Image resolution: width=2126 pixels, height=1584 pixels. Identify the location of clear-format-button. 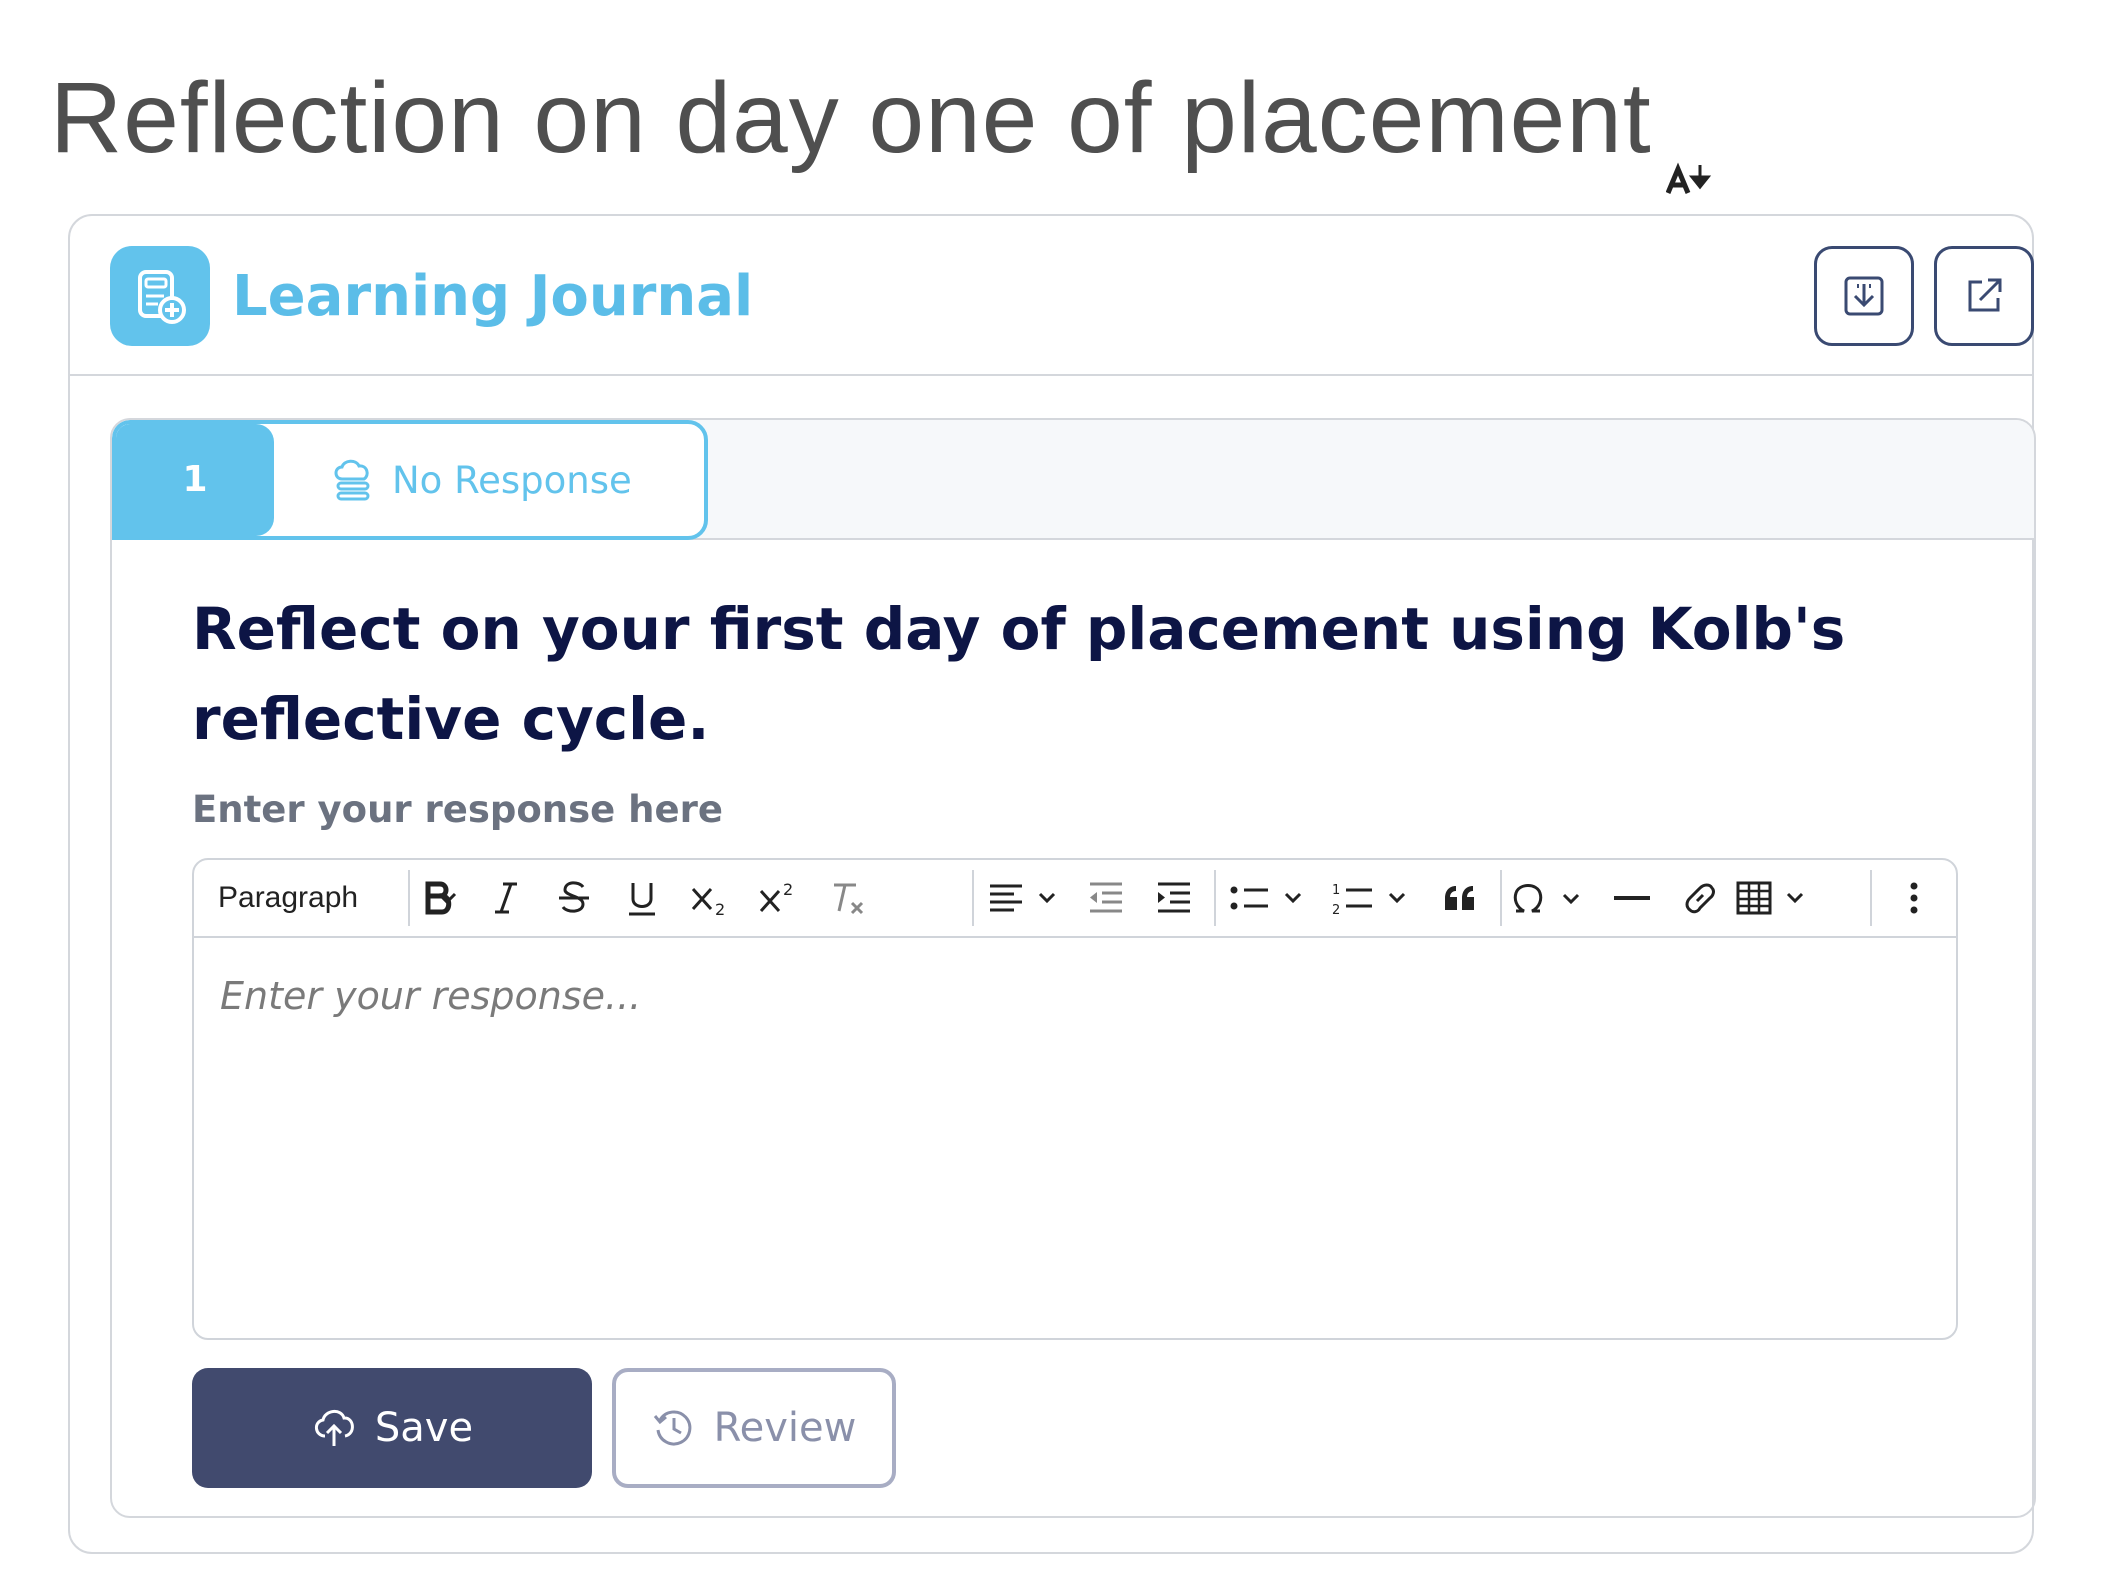
(846, 898).